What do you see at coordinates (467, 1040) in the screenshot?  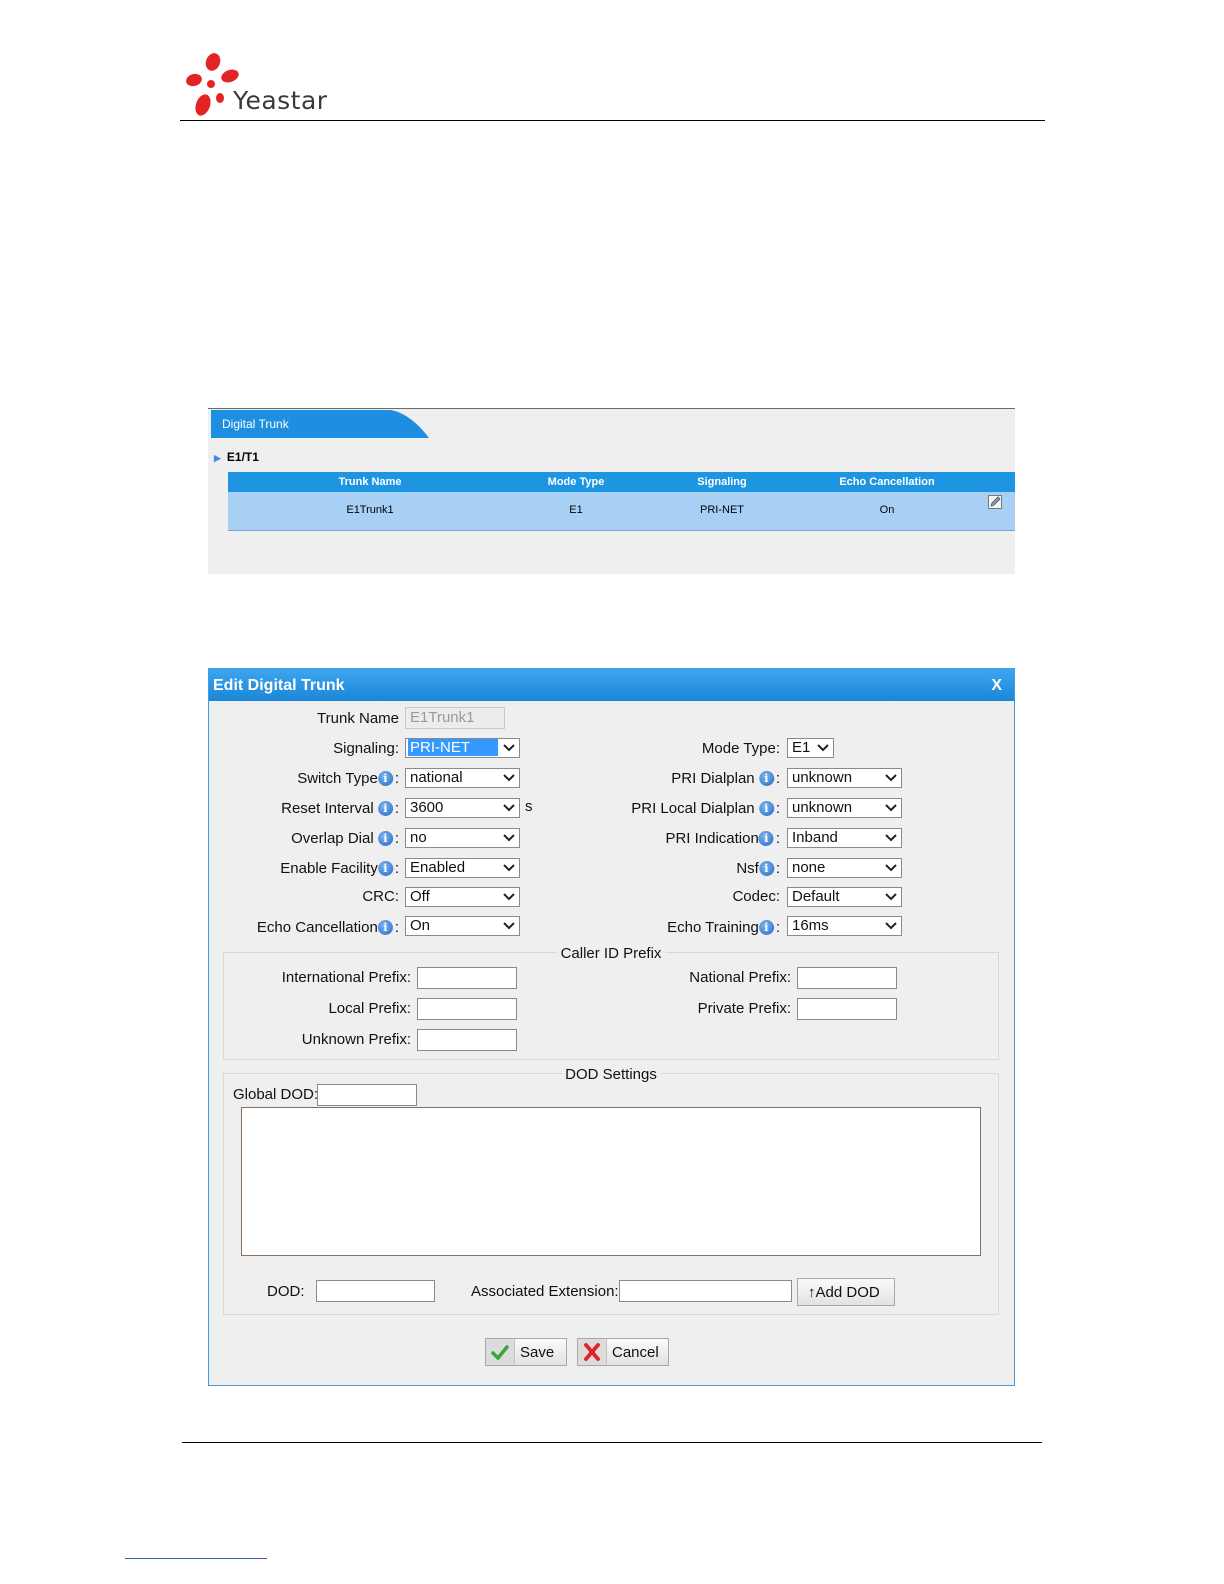 I see `unknown-prefix-input` at bounding box center [467, 1040].